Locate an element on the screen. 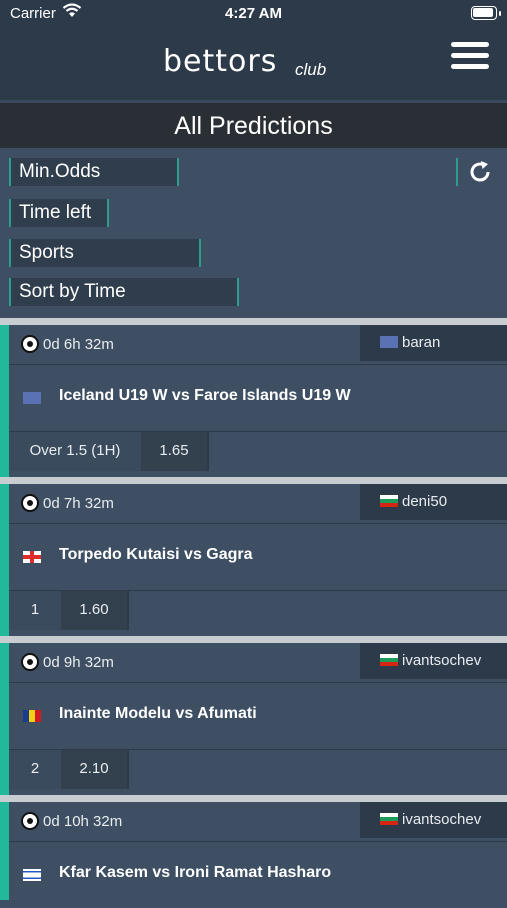 This screenshot has width=507, height=908. page-title: All Predictions is located at coordinates (253, 126).